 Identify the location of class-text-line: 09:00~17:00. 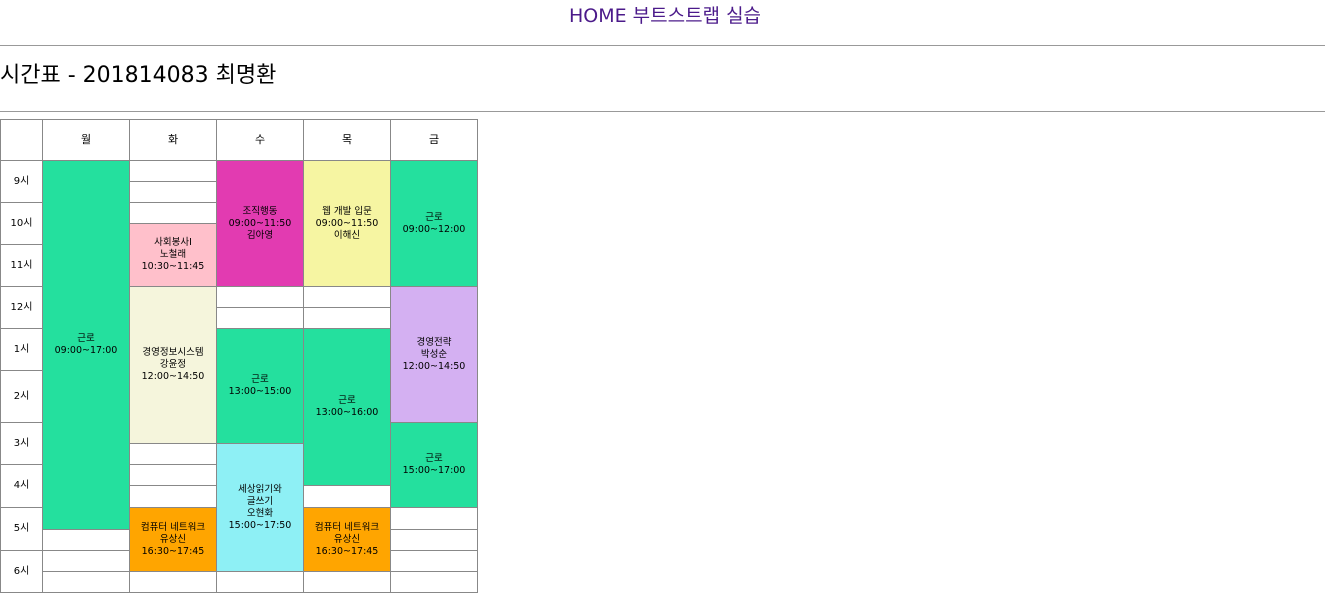
(86, 350).